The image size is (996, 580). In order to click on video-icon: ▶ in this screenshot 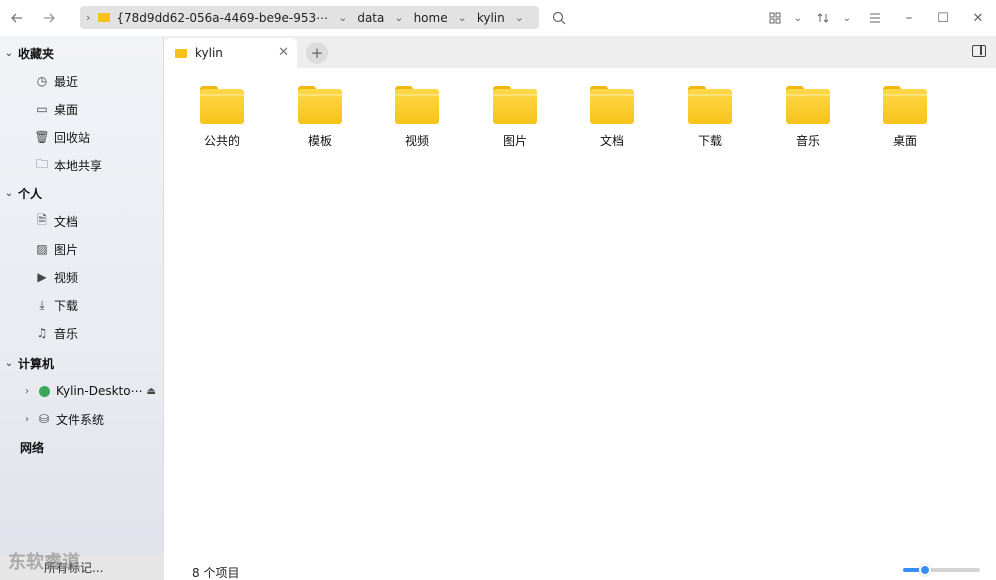, I will do `click(42, 277)`.